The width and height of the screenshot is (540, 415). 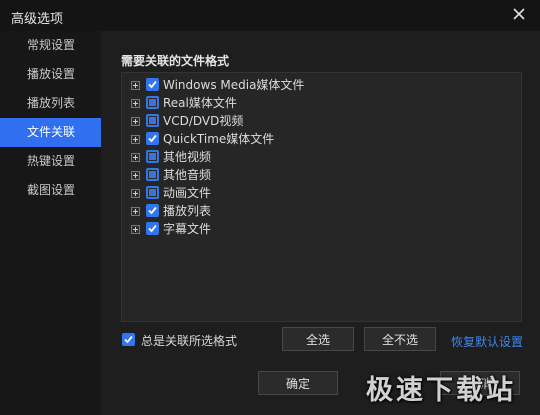 I want to click on format-label: 其他音频, so click(x=187, y=175).